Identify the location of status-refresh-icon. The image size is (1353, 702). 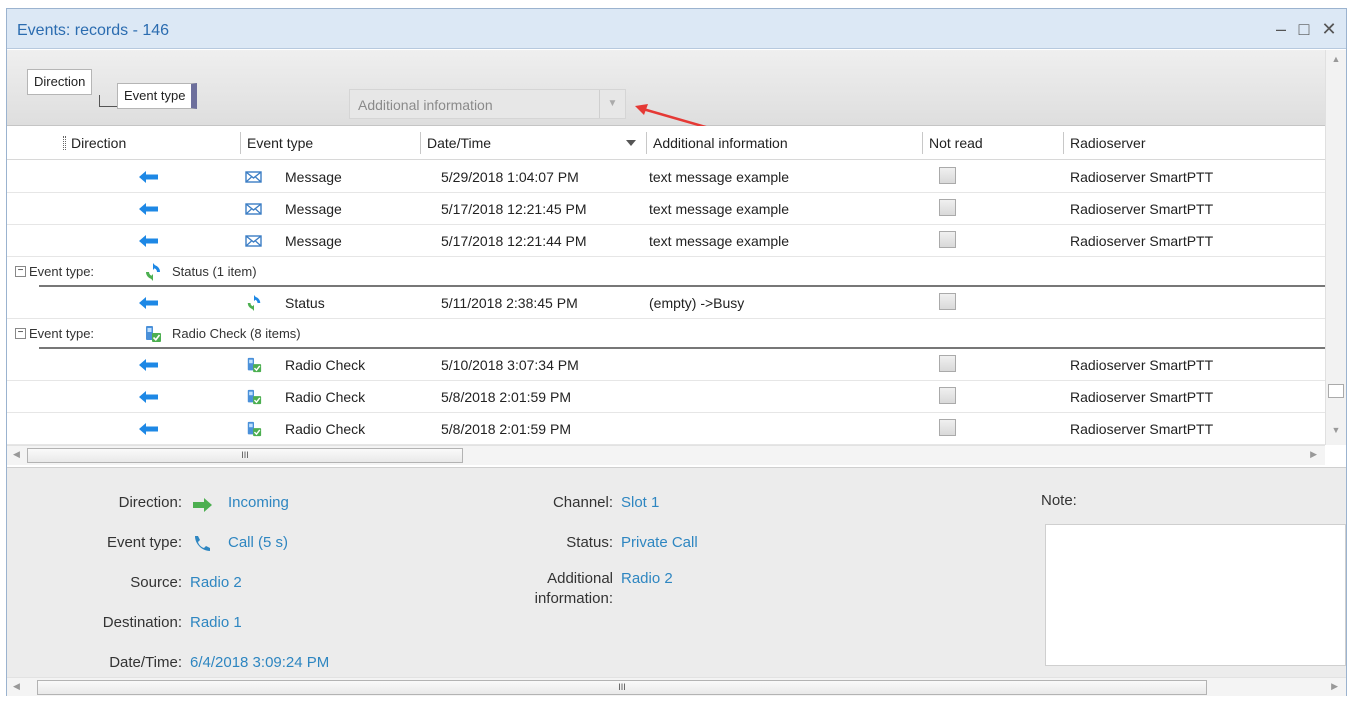
(153, 272).